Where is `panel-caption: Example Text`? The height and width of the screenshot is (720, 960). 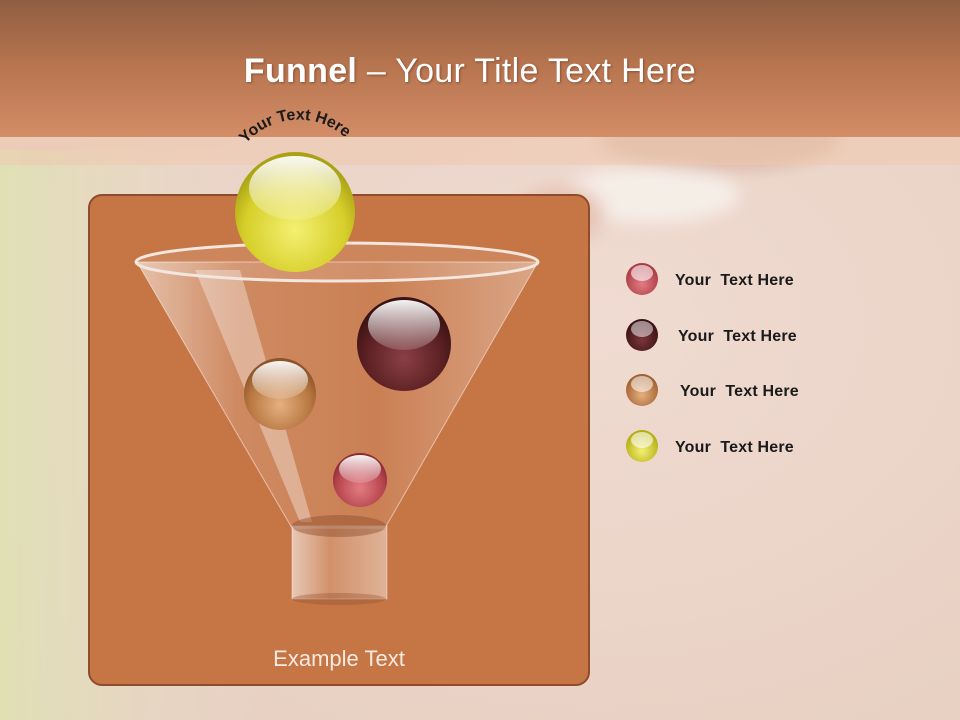
panel-caption: Example Text is located at coordinates (339, 658).